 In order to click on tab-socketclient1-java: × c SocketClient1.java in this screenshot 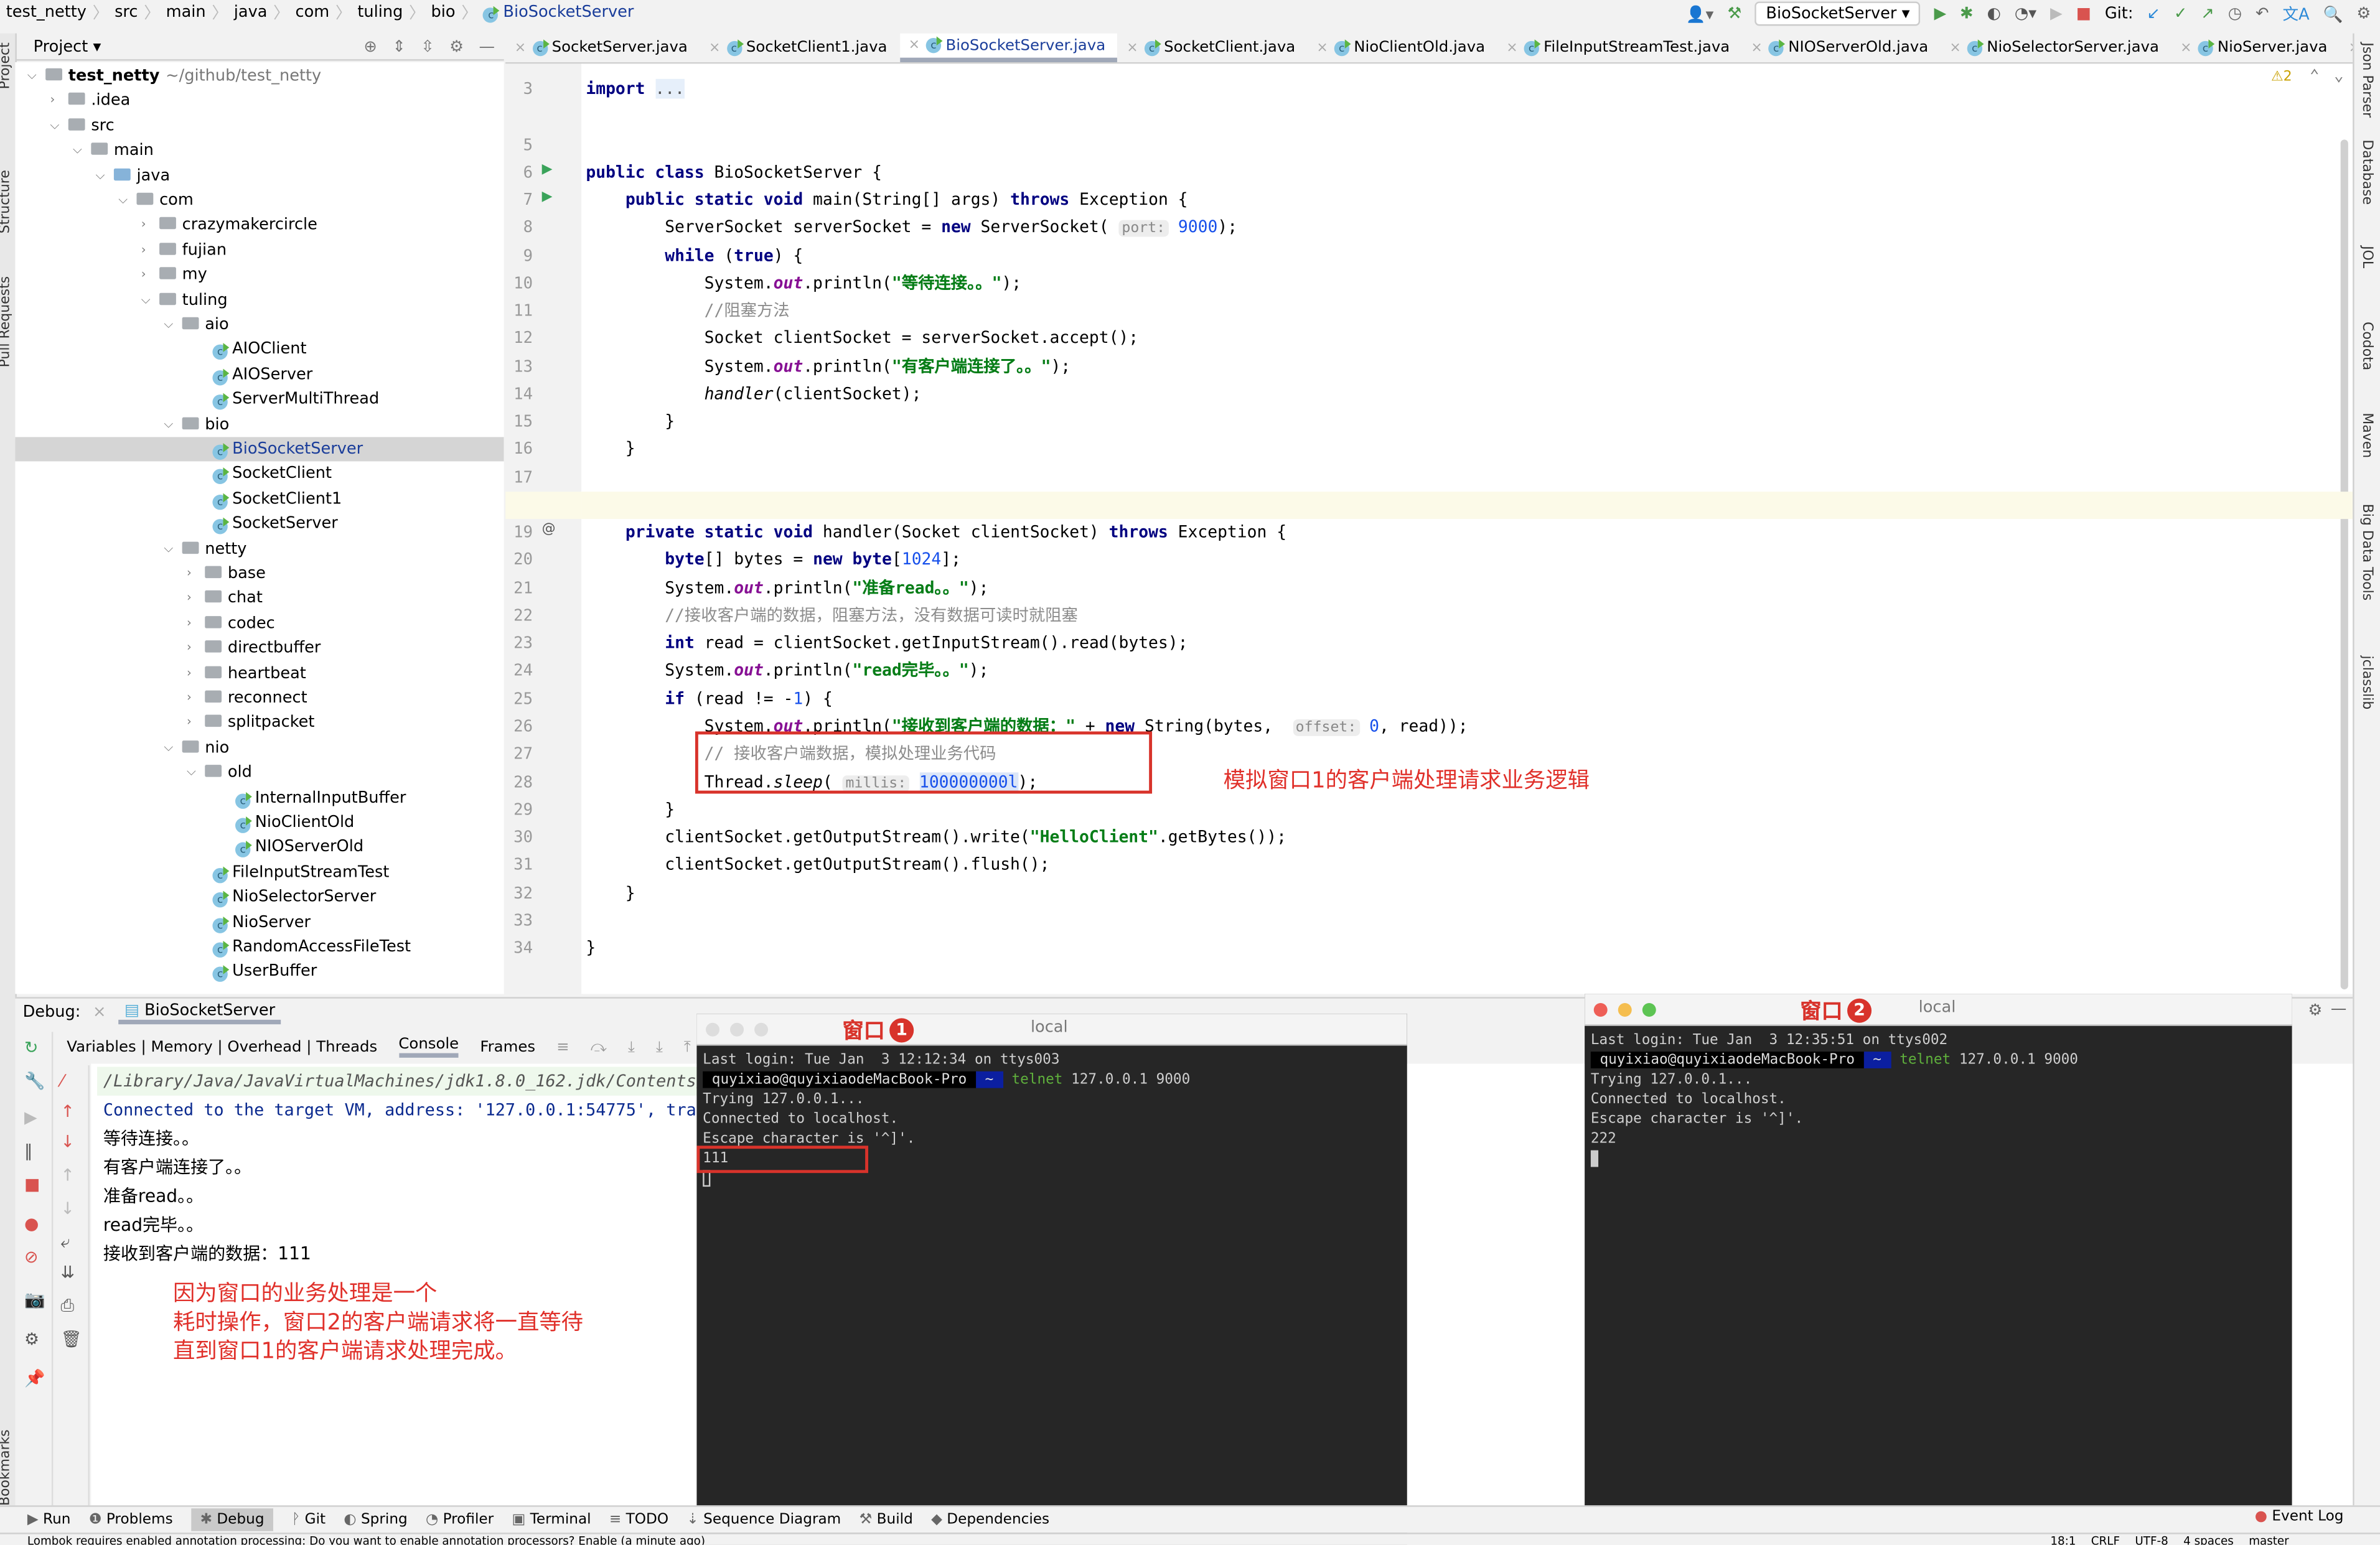, I will do `click(800, 48)`.